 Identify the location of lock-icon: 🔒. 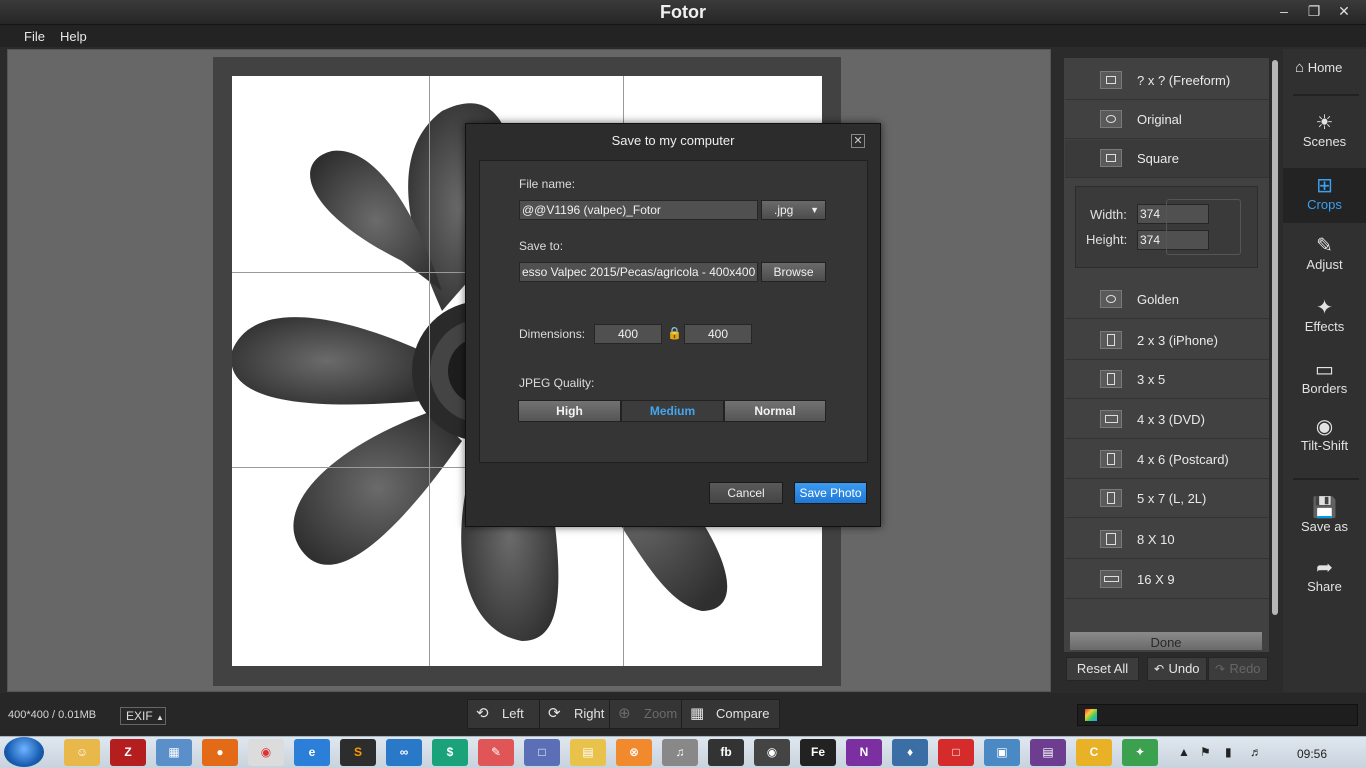
(674, 333).